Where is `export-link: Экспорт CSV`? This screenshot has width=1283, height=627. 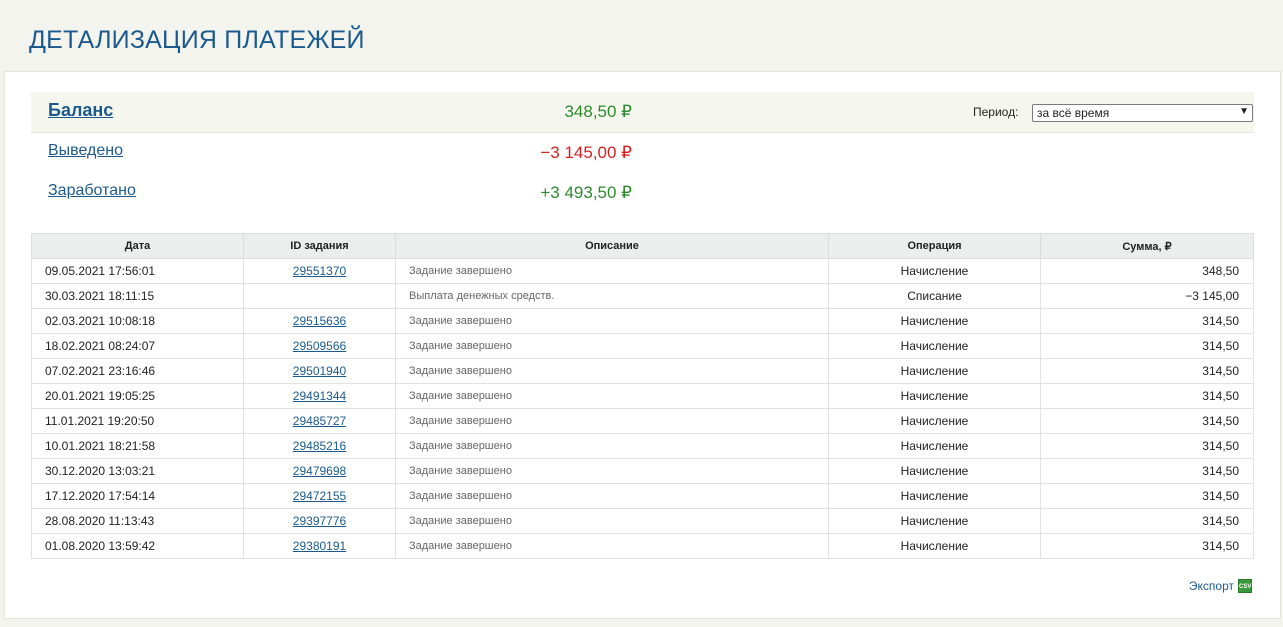
export-link: Экспорт CSV is located at coordinates (1220, 586).